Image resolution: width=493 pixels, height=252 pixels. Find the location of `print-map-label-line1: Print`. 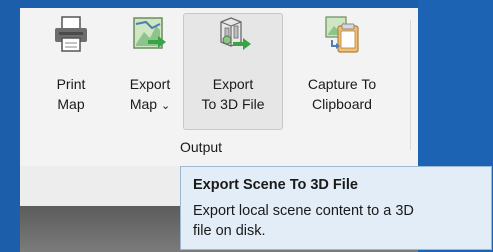

print-map-label-line1: Print is located at coordinates (71, 84).